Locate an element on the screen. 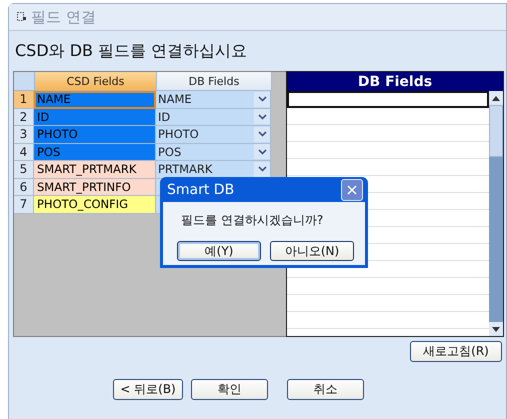  dialog-message: 필드를 연결하시겠습니까? is located at coordinates (252, 220).